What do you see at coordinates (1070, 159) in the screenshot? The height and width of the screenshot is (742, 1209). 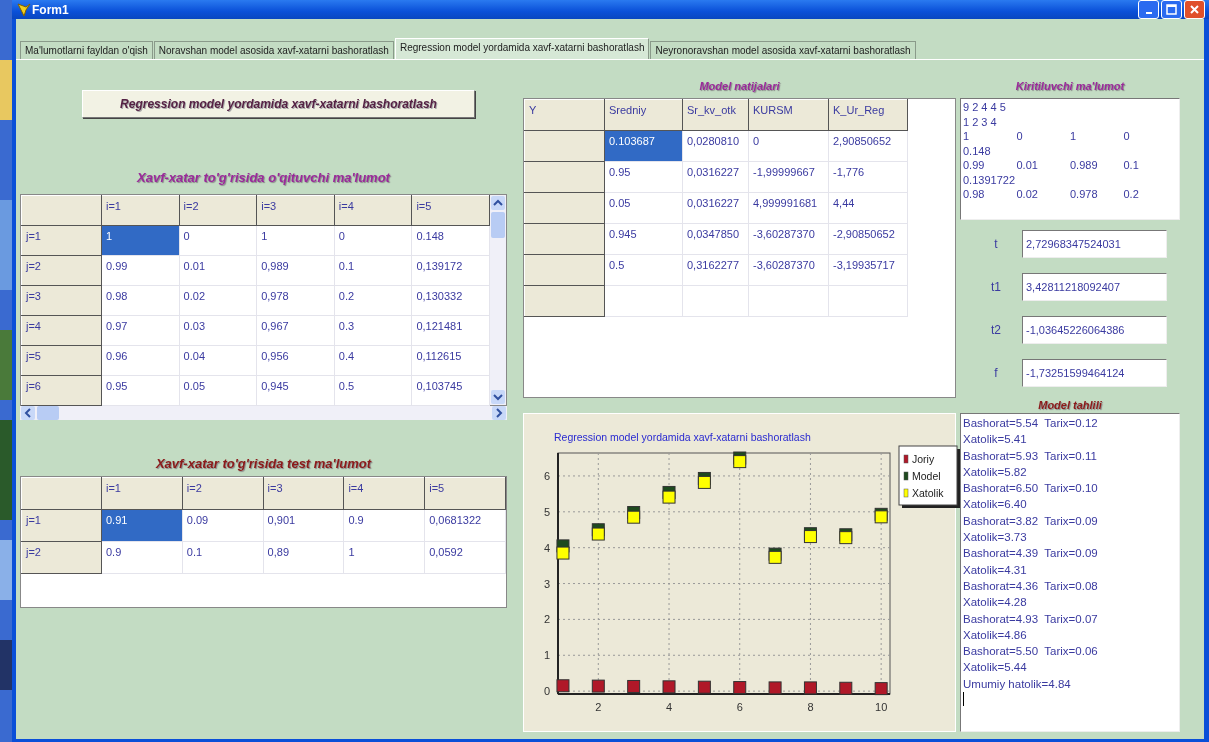 I see `memo-field: 9 2 4 4 5 1 2 3 4 1 0 1 0 0.148 0.99 0.01 0.989 0.1 0.1391722 0.98 0.02 0.978 0.2` at bounding box center [1070, 159].